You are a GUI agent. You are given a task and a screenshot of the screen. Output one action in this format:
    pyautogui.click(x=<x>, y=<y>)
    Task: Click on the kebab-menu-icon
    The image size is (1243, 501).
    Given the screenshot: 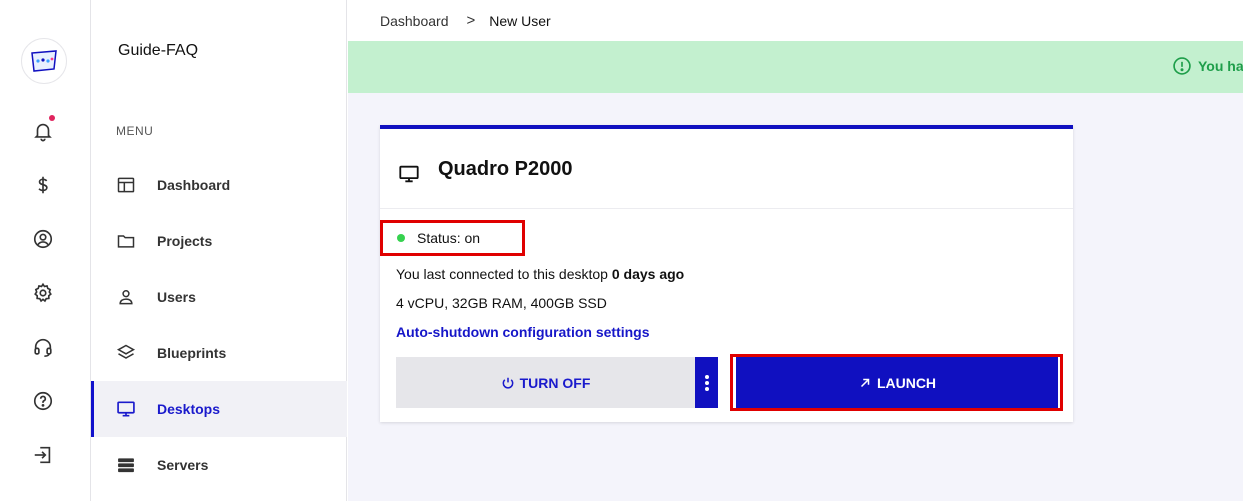 What is the action you would take?
    pyautogui.click(x=706, y=382)
    